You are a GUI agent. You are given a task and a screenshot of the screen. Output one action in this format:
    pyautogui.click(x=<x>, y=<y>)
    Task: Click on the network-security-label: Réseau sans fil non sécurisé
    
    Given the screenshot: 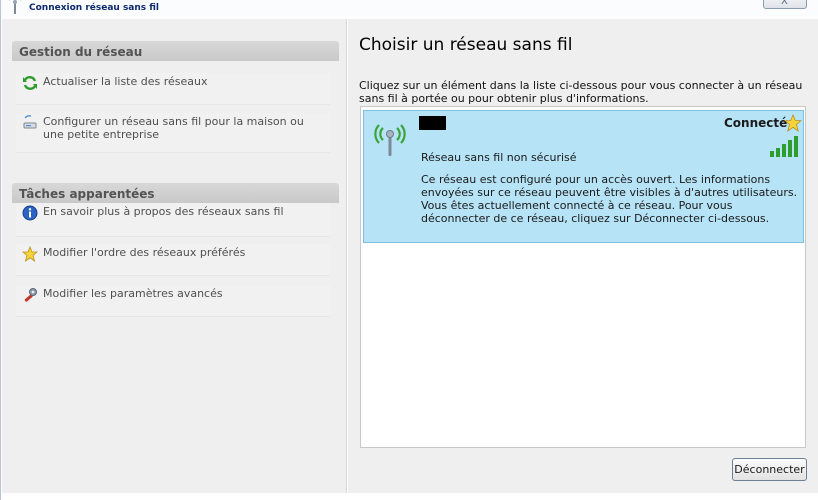 What is the action you would take?
    pyautogui.click(x=499, y=157)
    